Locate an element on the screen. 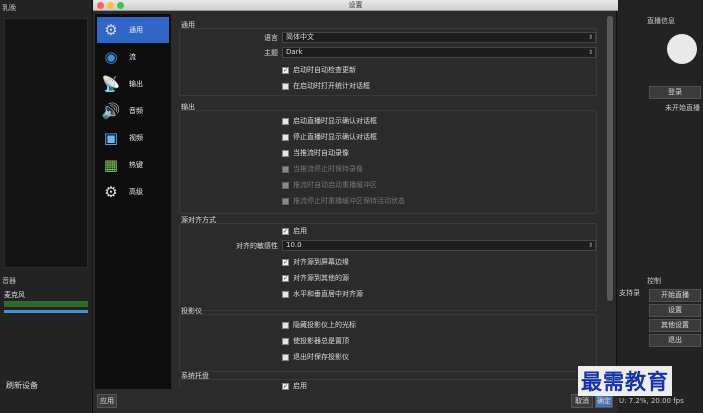 The image size is (703, 413). preview-area is located at coordinates (46, 143).